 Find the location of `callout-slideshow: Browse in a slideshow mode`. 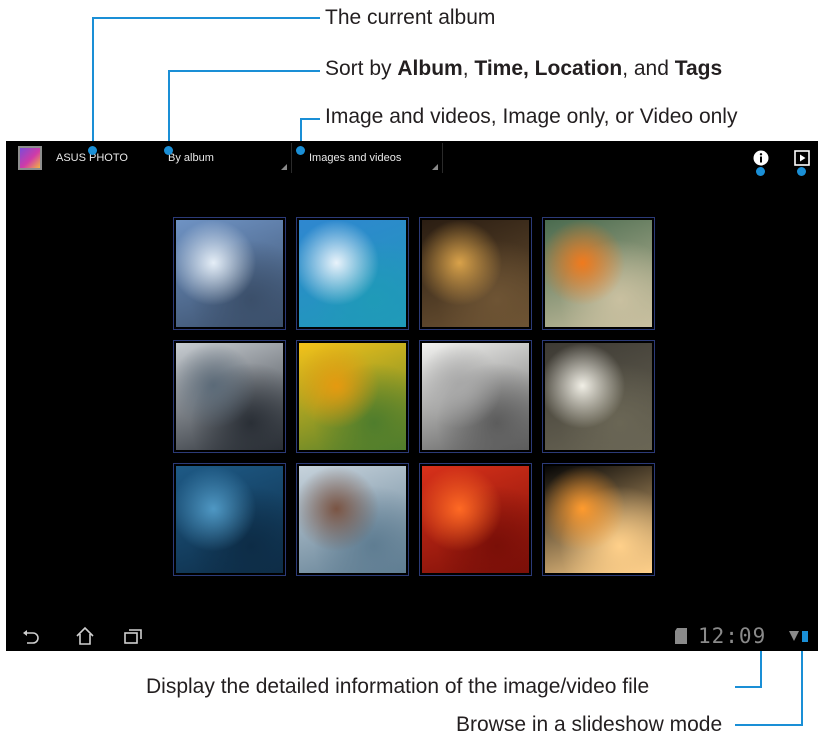

callout-slideshow: Browse in a slideshow mode is located at coordinates (589, 724).